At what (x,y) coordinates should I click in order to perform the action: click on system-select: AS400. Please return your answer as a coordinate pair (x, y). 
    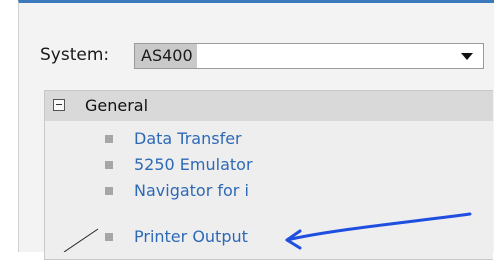
    Looking at the image, I should click on (309, 56).